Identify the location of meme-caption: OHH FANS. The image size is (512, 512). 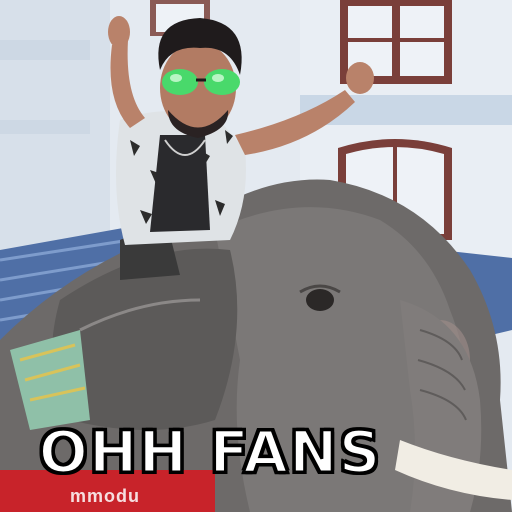
(209, 452).